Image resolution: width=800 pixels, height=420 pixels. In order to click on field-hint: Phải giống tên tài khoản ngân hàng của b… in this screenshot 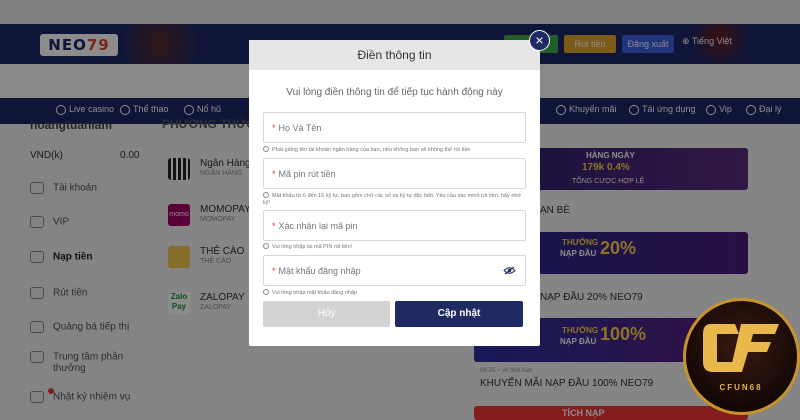, I will do `click(395, 150)`.